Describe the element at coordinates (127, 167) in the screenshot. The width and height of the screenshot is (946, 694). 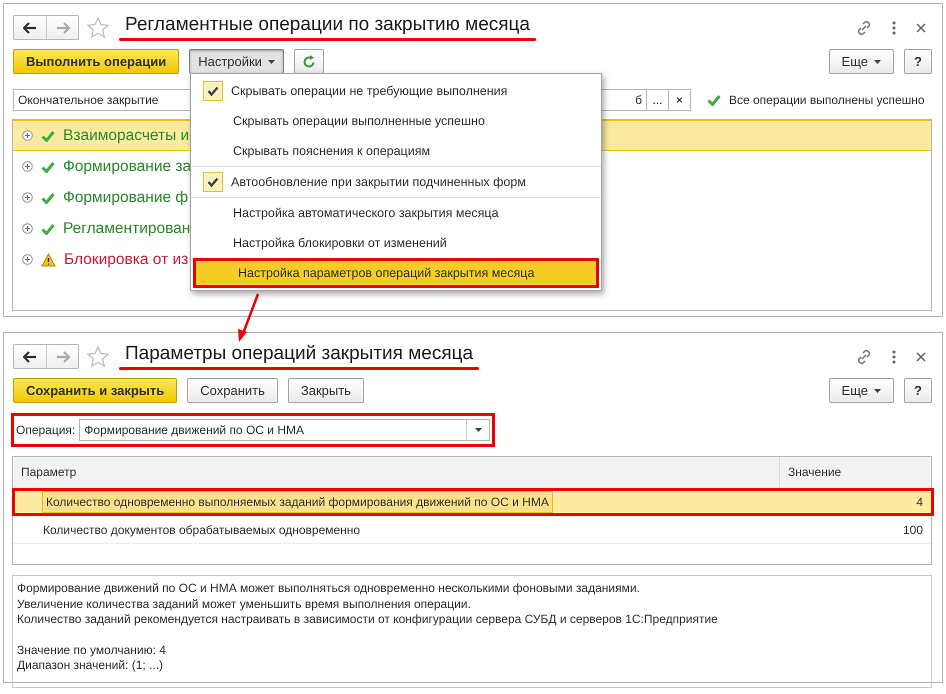
I see `operation-label: Формирование за` at that location.